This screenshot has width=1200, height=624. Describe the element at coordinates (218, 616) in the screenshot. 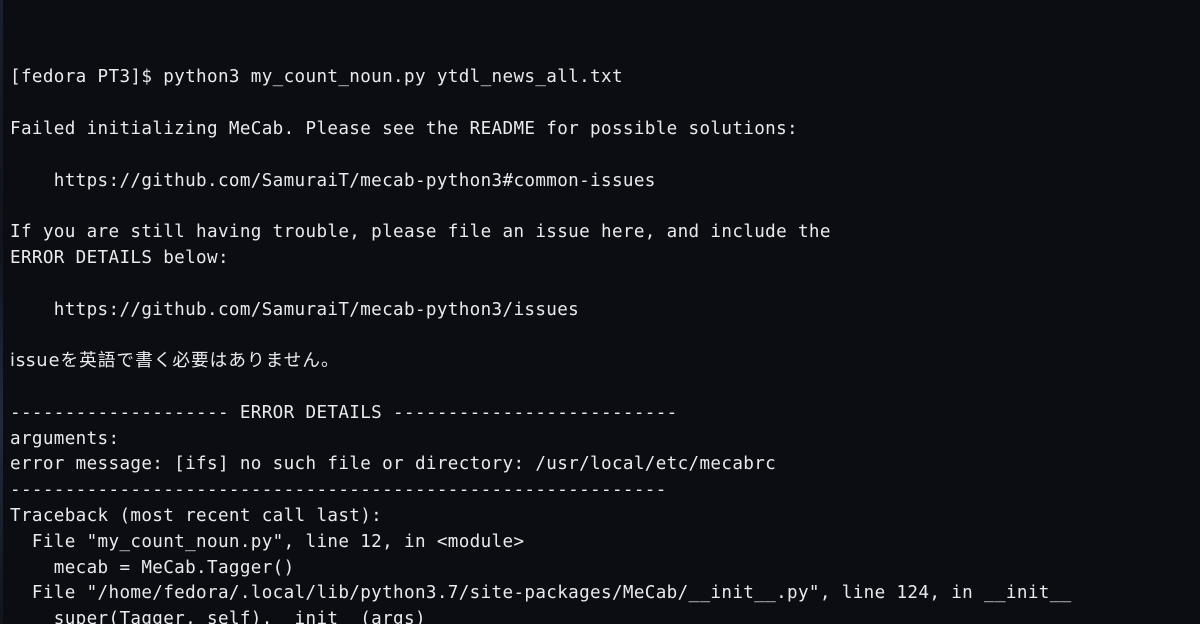

I see `traceback-source-2: super(Tagger, self).__init__(args)` at that location.